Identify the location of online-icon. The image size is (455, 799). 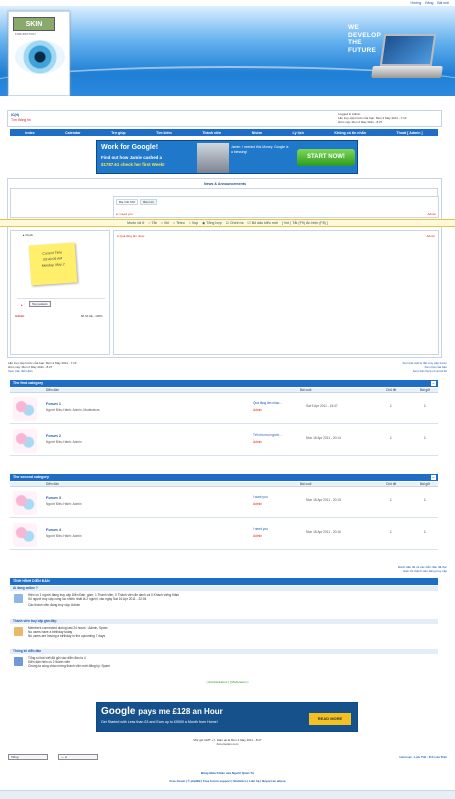
(18, 598).